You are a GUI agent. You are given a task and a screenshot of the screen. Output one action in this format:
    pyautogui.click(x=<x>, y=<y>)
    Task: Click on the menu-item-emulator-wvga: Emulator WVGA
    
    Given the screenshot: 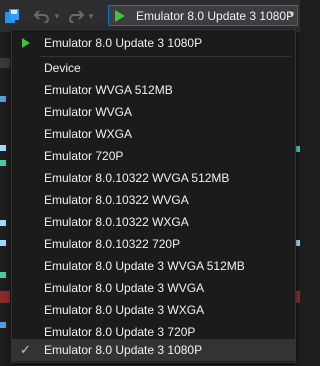 What is the action you would take?
    pyautogui.click(x=153, y=112)
    